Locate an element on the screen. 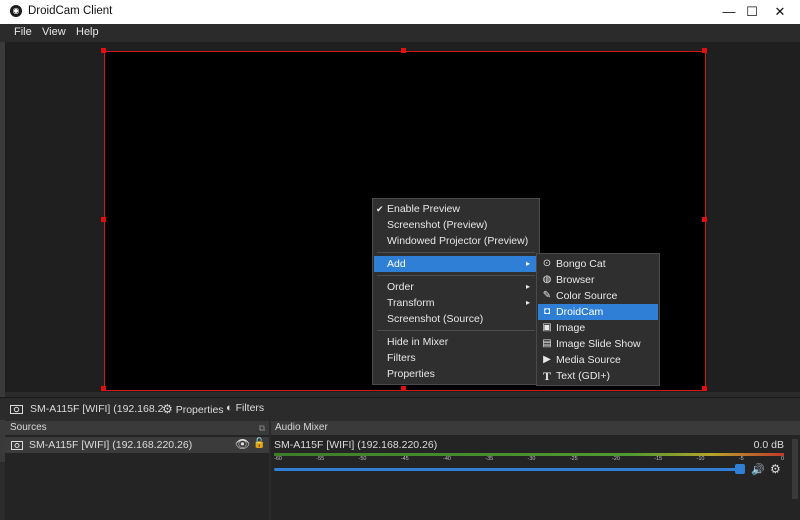 The height and width of the screenshot is (520, 800). menu-item-screenshot-preview: Screenshot (Preview) is located at coordinates (456, 225).